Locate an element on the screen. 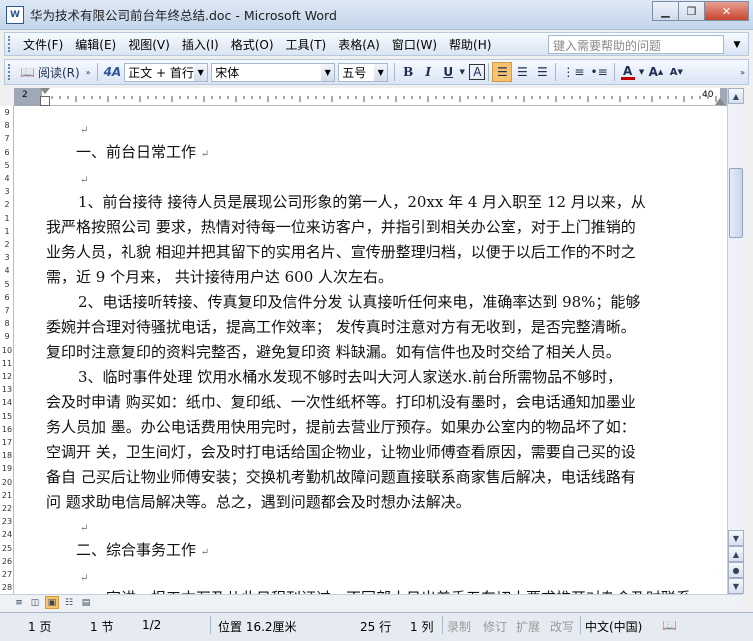 Image resolution: width=753 pixels, height=641 pixels. vertical-ruler-label: 1 is located at coordinates (7, 231).